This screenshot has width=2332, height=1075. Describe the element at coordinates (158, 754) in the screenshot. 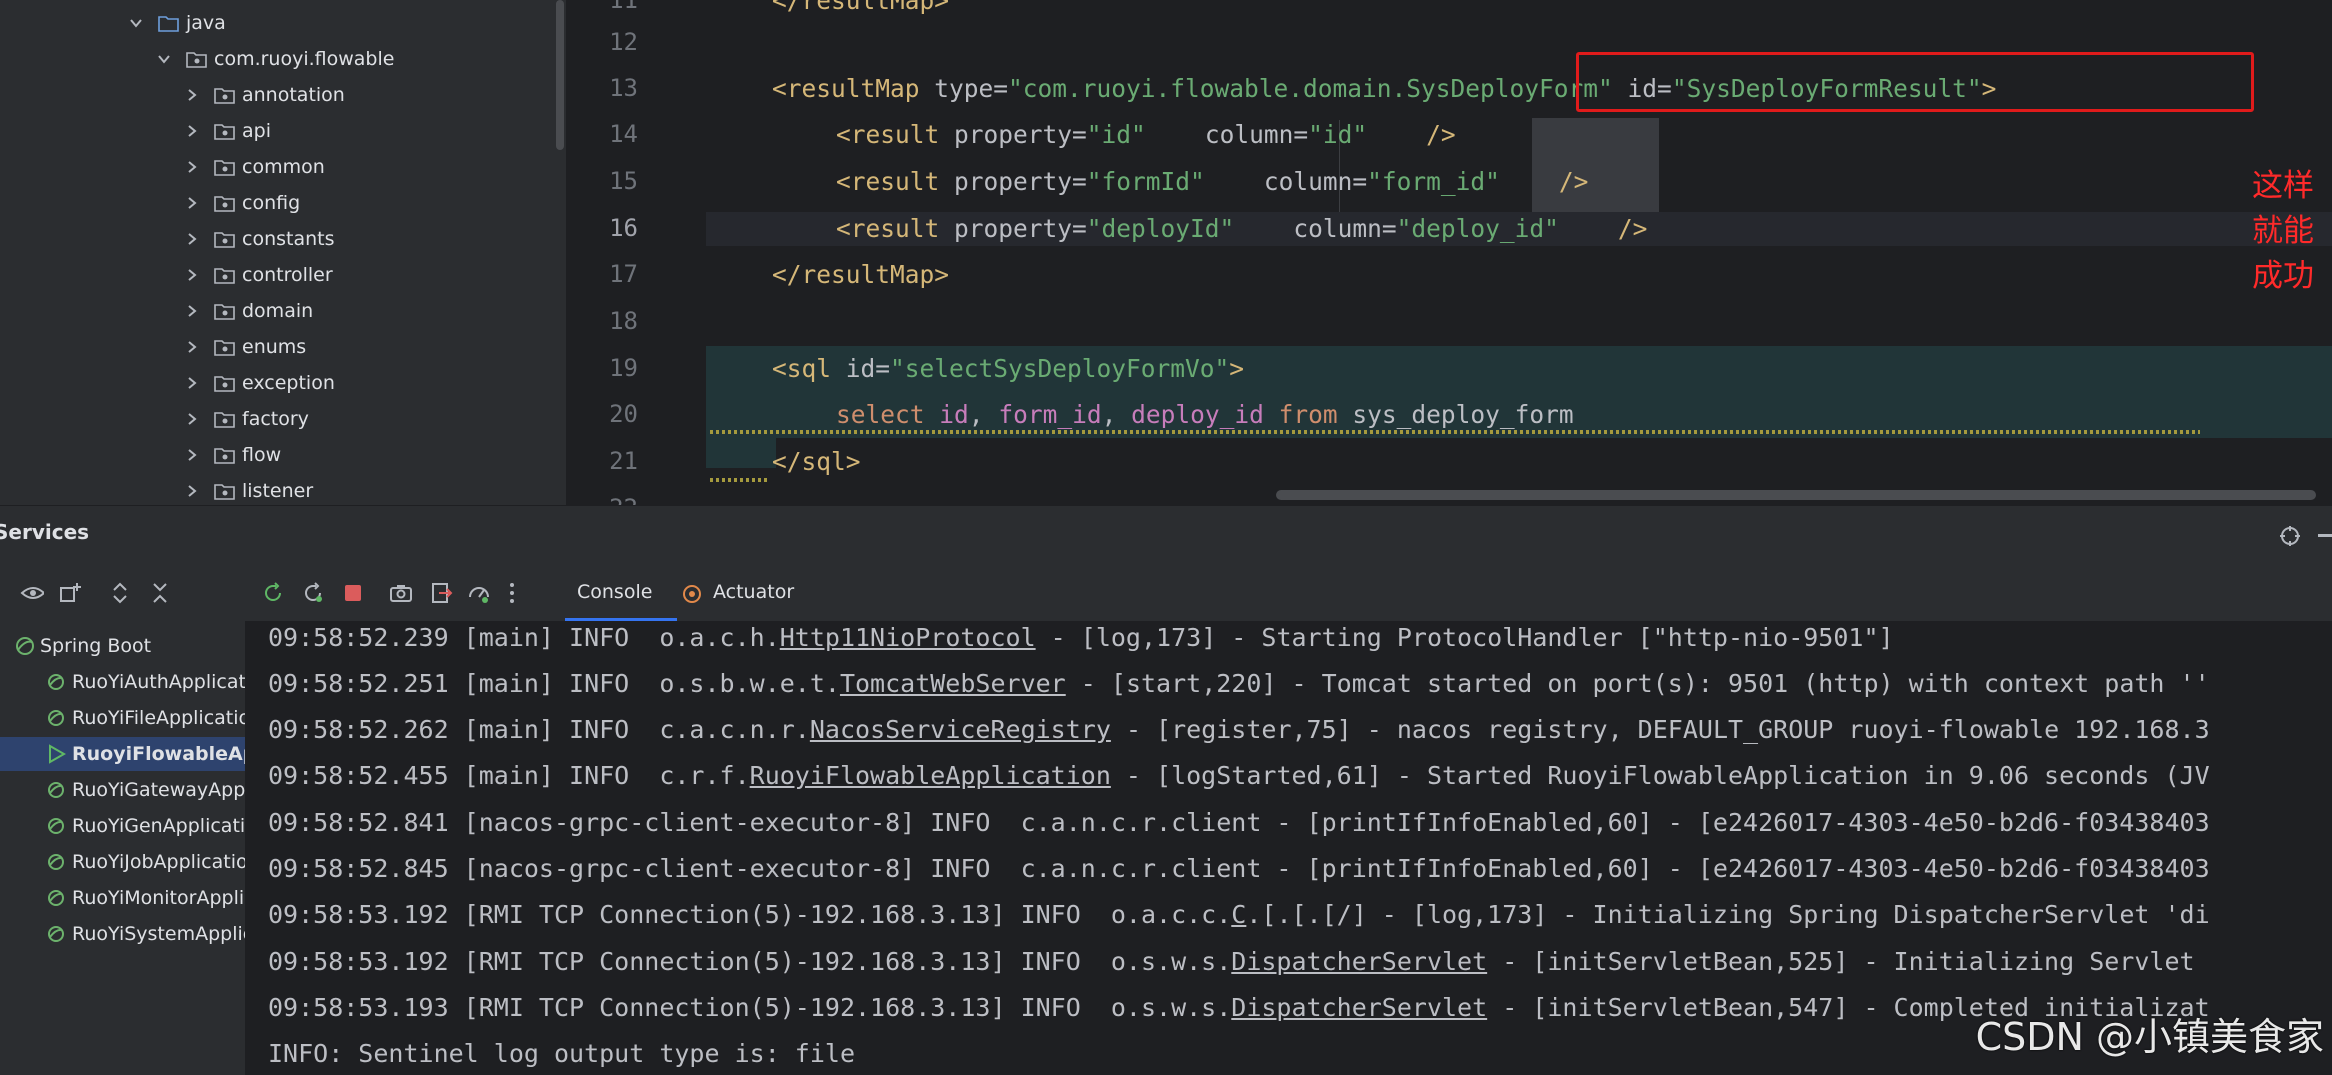

I see `service-label: RuoyiFlowableApplication` at that location.